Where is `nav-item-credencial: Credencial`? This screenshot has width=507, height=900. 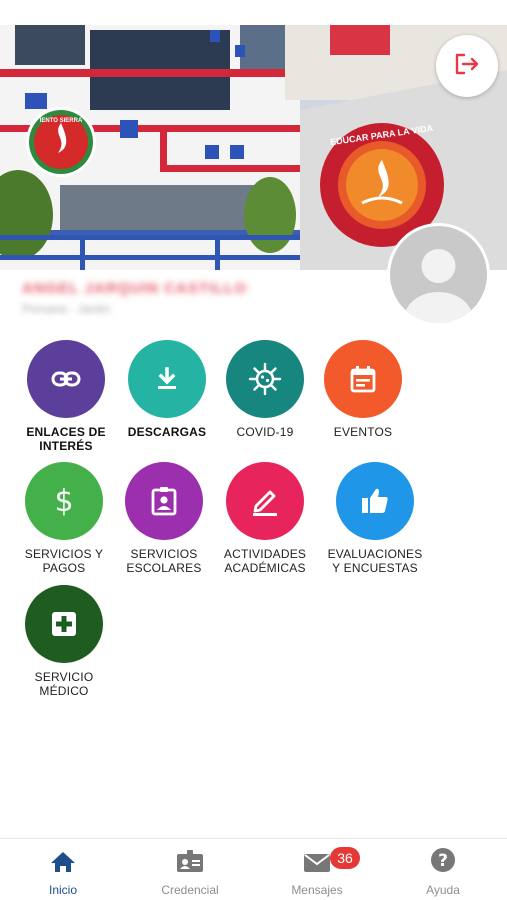 nav-item-credencial: Credencial is located at coordinates (190, 869).